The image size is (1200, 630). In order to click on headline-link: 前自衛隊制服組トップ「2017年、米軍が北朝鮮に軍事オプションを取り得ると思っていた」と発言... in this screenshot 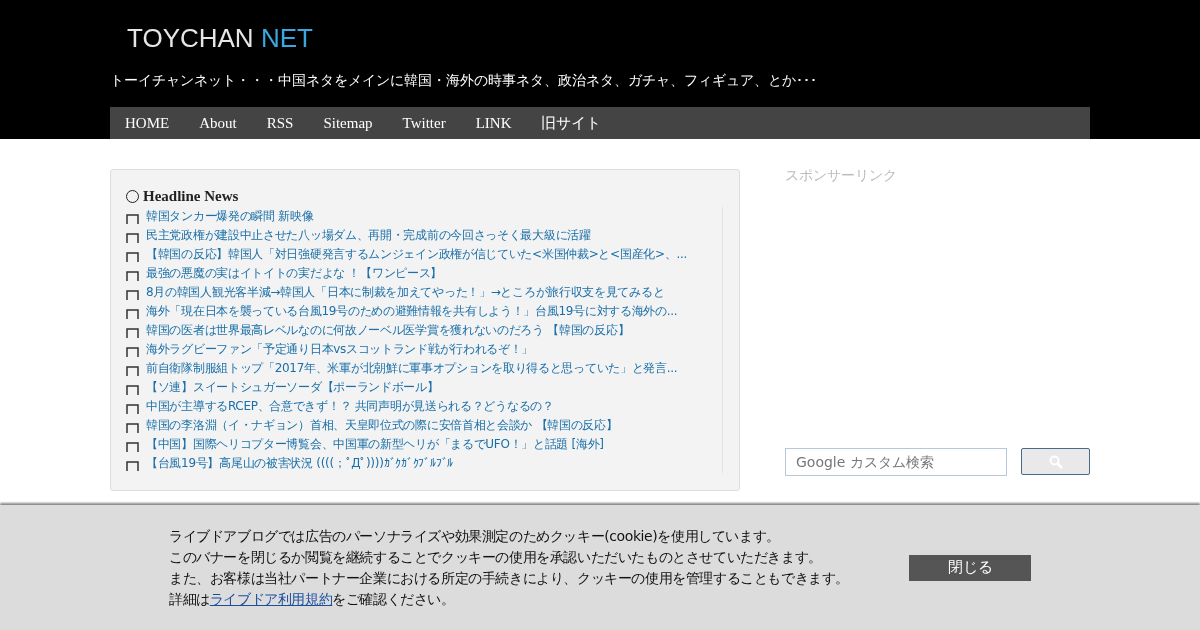, I will do `click(412, 368)`.